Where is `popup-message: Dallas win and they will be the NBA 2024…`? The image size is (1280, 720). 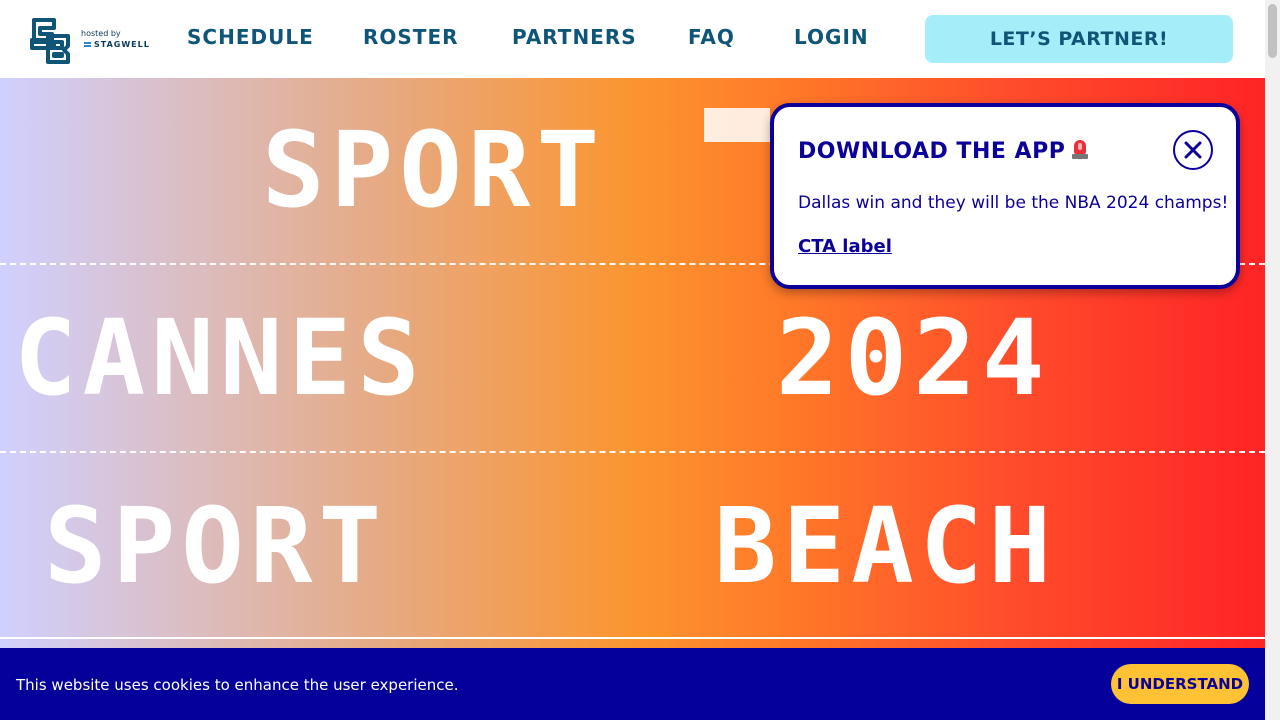
popup-message: Dallas win and they will be the NBA 2024… is located at coordinates (1013, 203).